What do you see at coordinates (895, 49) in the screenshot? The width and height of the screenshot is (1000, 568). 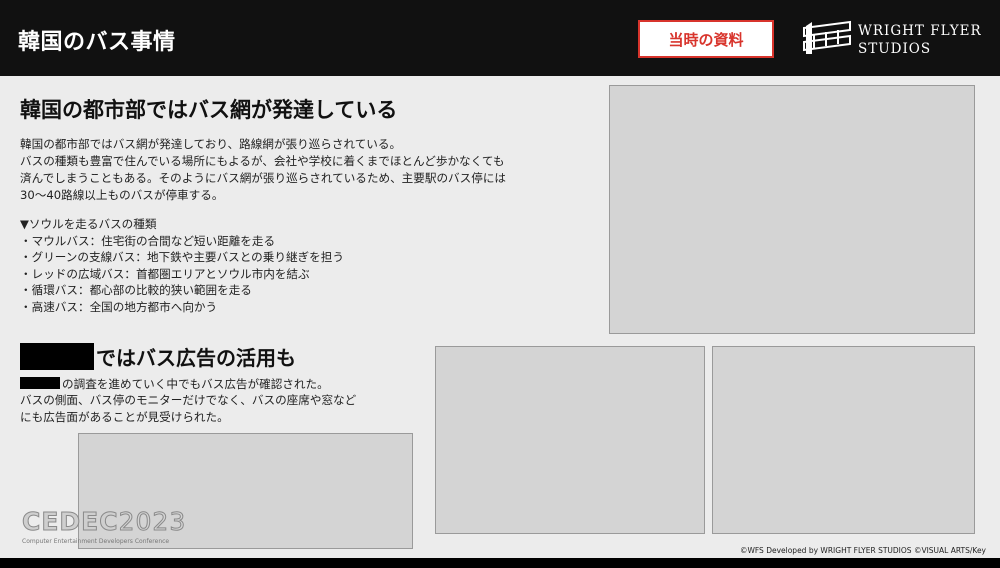 I see `logo-text-line2: STUDIOS` at bounding box center [895, 49].